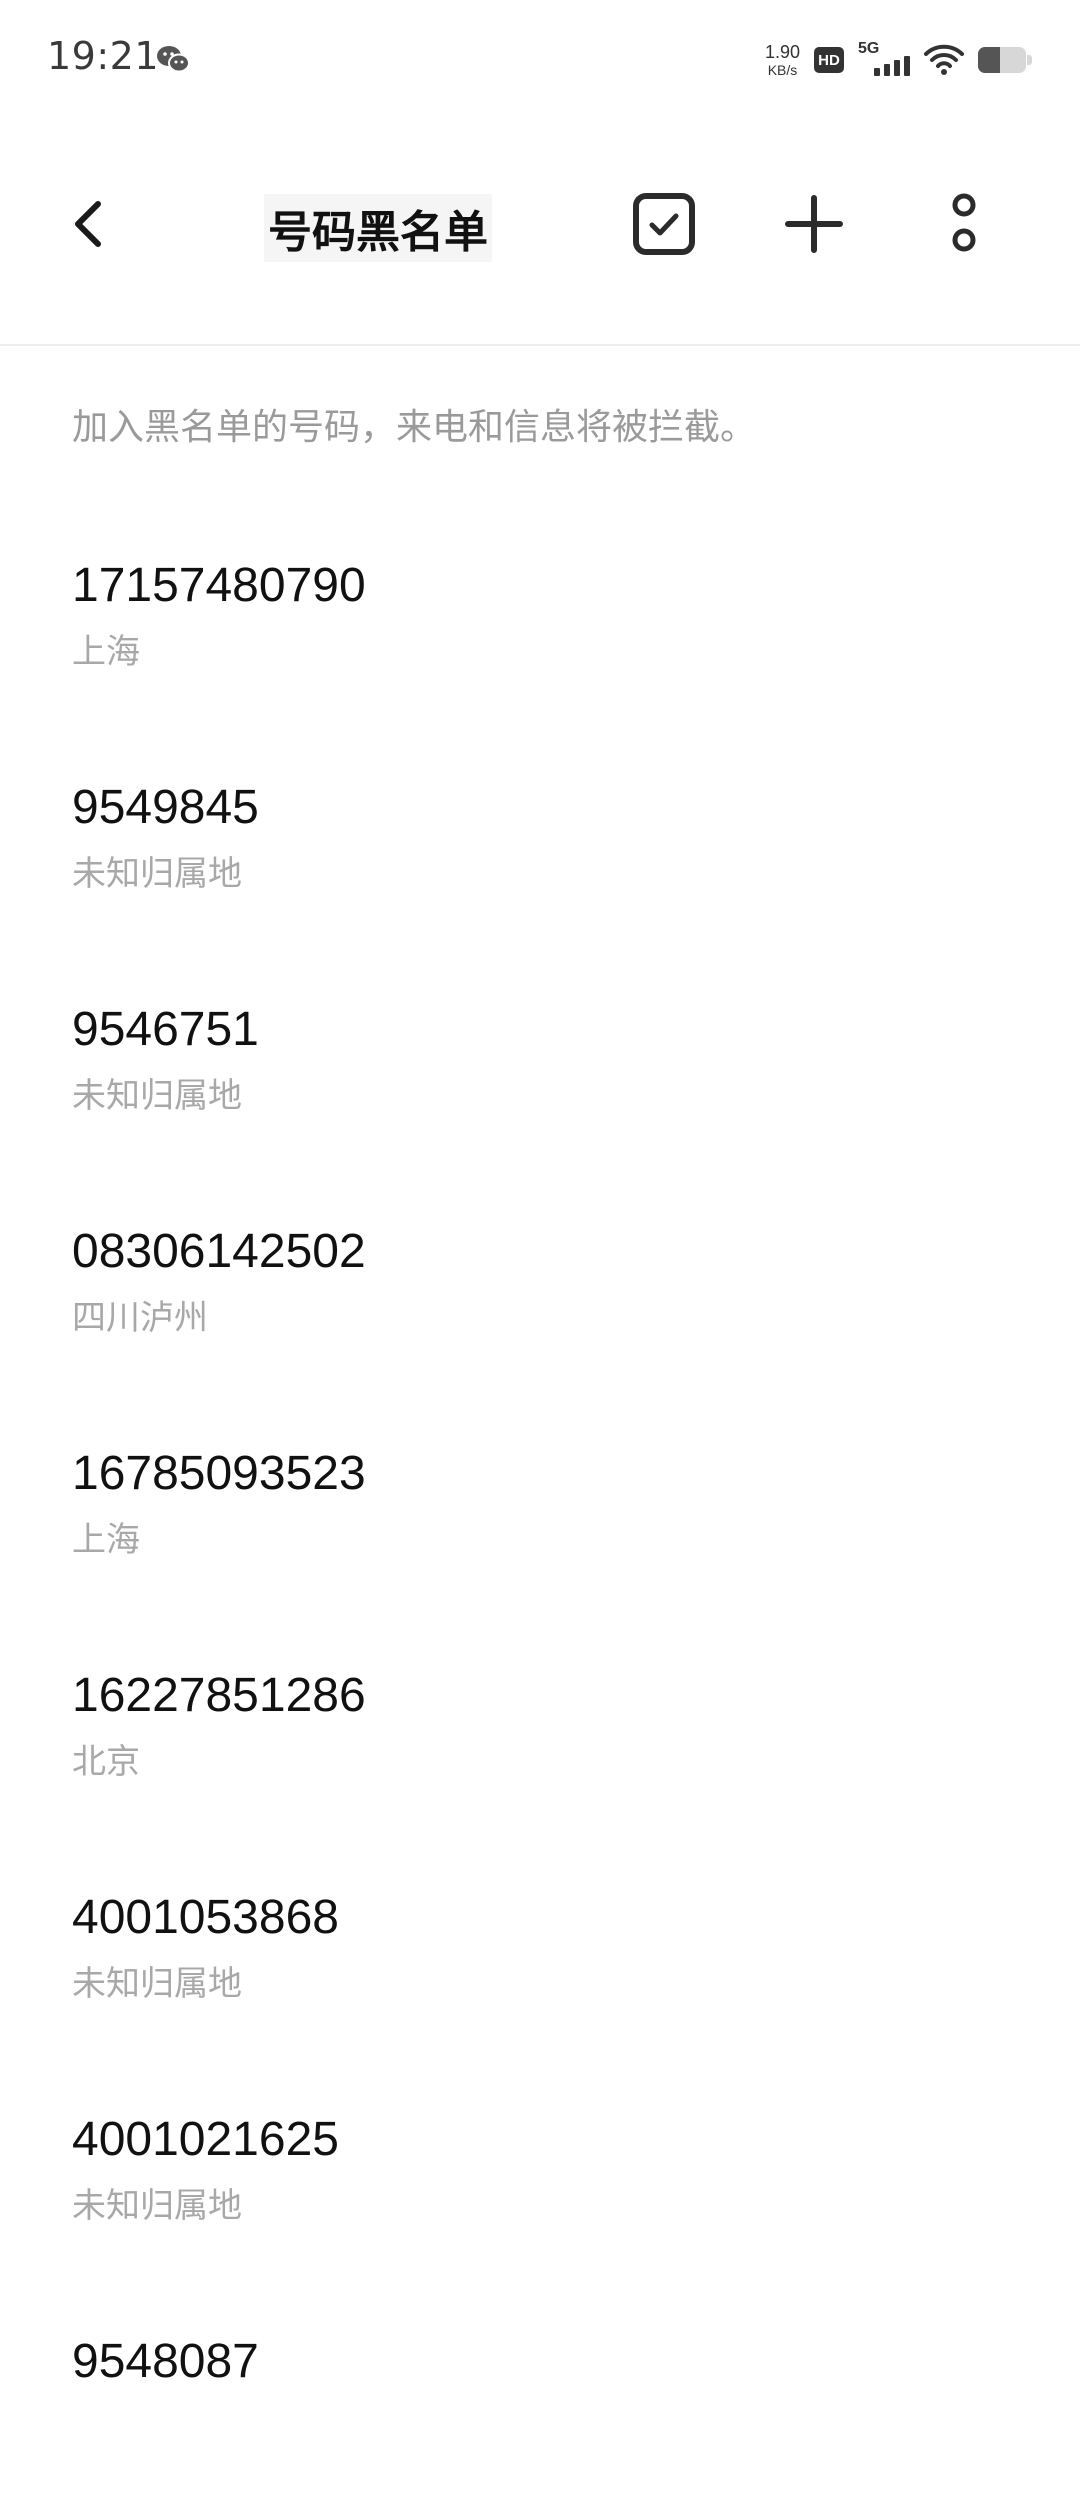  I want to click on network-speed: 1.90 KB/s, so click(782, 60).